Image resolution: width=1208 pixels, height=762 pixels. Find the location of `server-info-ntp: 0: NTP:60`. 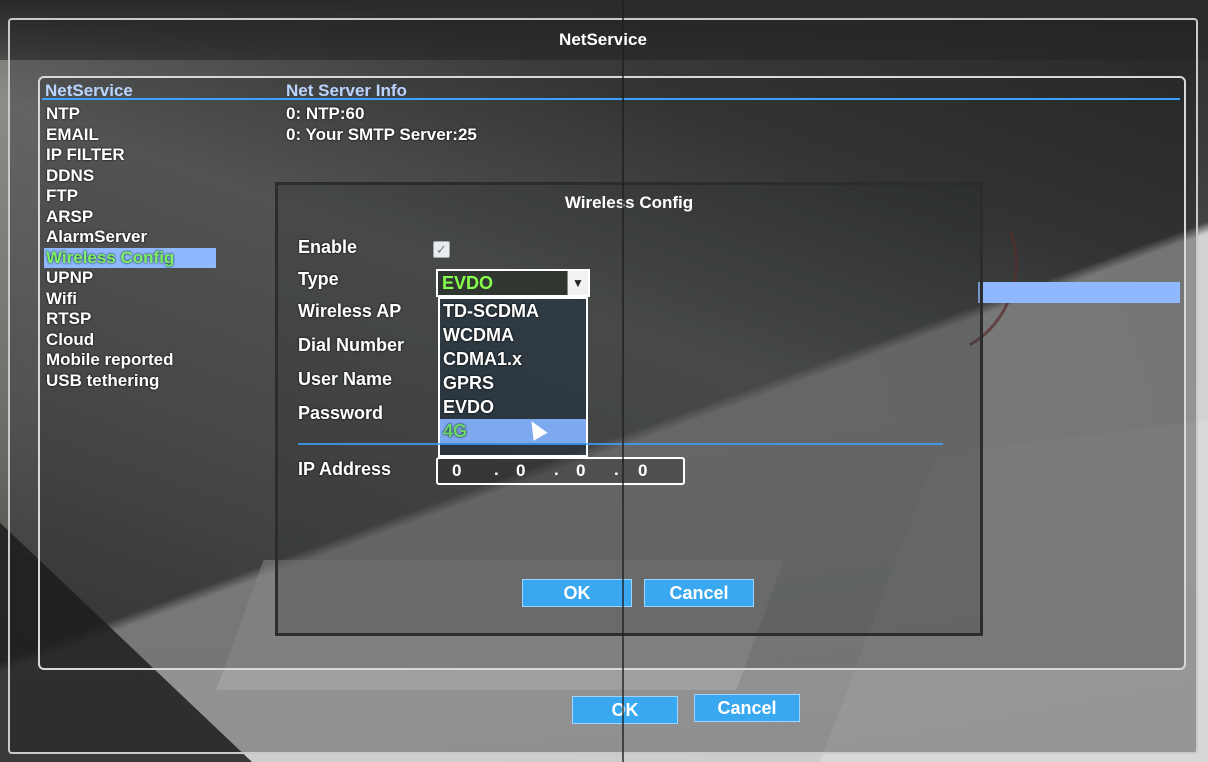

server-info-ntp: 0: NTP:60 is located at coordinates (325, 113).